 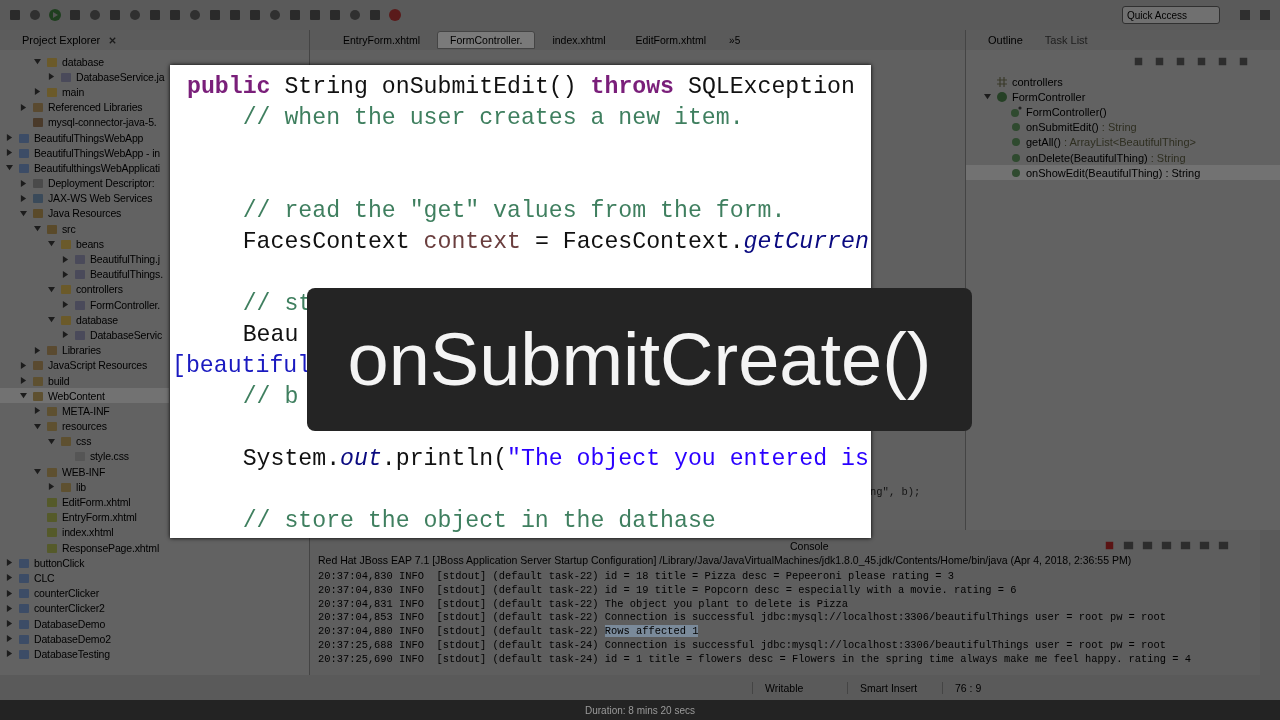 What do you see at coordinates (84, 168) in the screenshot?
I see `tree-item: BeautifulthingsWebApplicati` at bounding box center [84, 168].